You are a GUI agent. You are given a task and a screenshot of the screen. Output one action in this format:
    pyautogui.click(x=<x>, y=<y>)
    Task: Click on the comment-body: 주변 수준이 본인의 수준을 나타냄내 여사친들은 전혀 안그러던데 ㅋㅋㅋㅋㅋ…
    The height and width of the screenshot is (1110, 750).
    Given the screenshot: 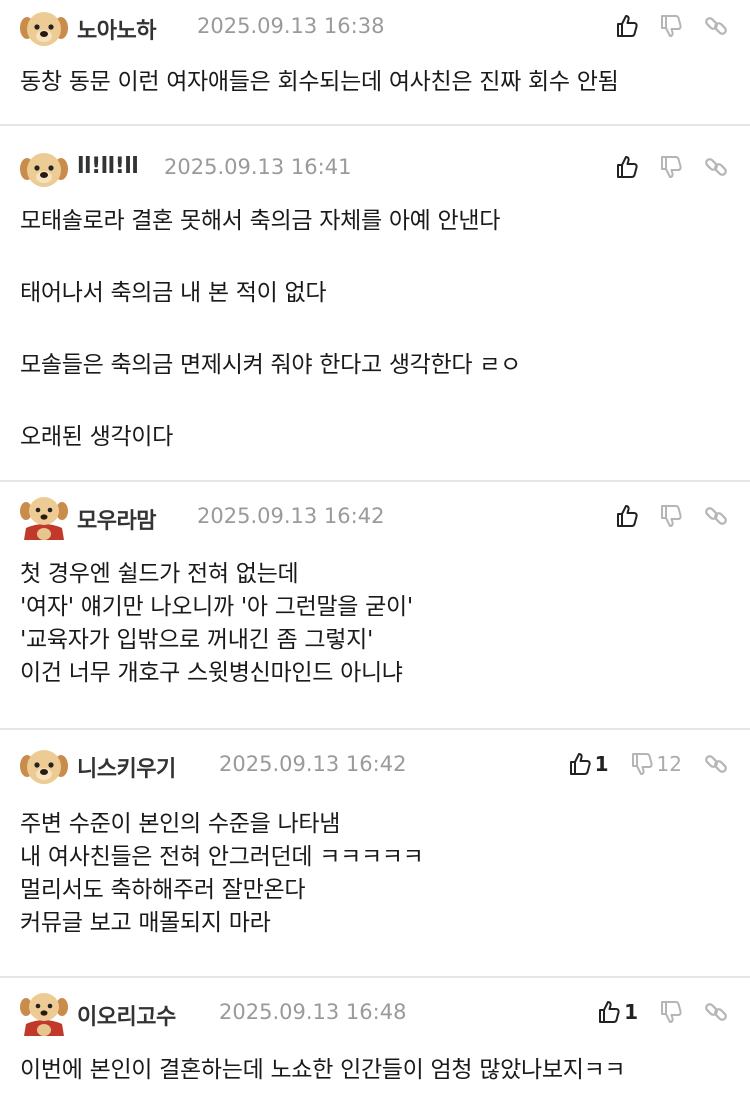 What is the action you would take?
    pyautogui.click(x=222, y=874)
    